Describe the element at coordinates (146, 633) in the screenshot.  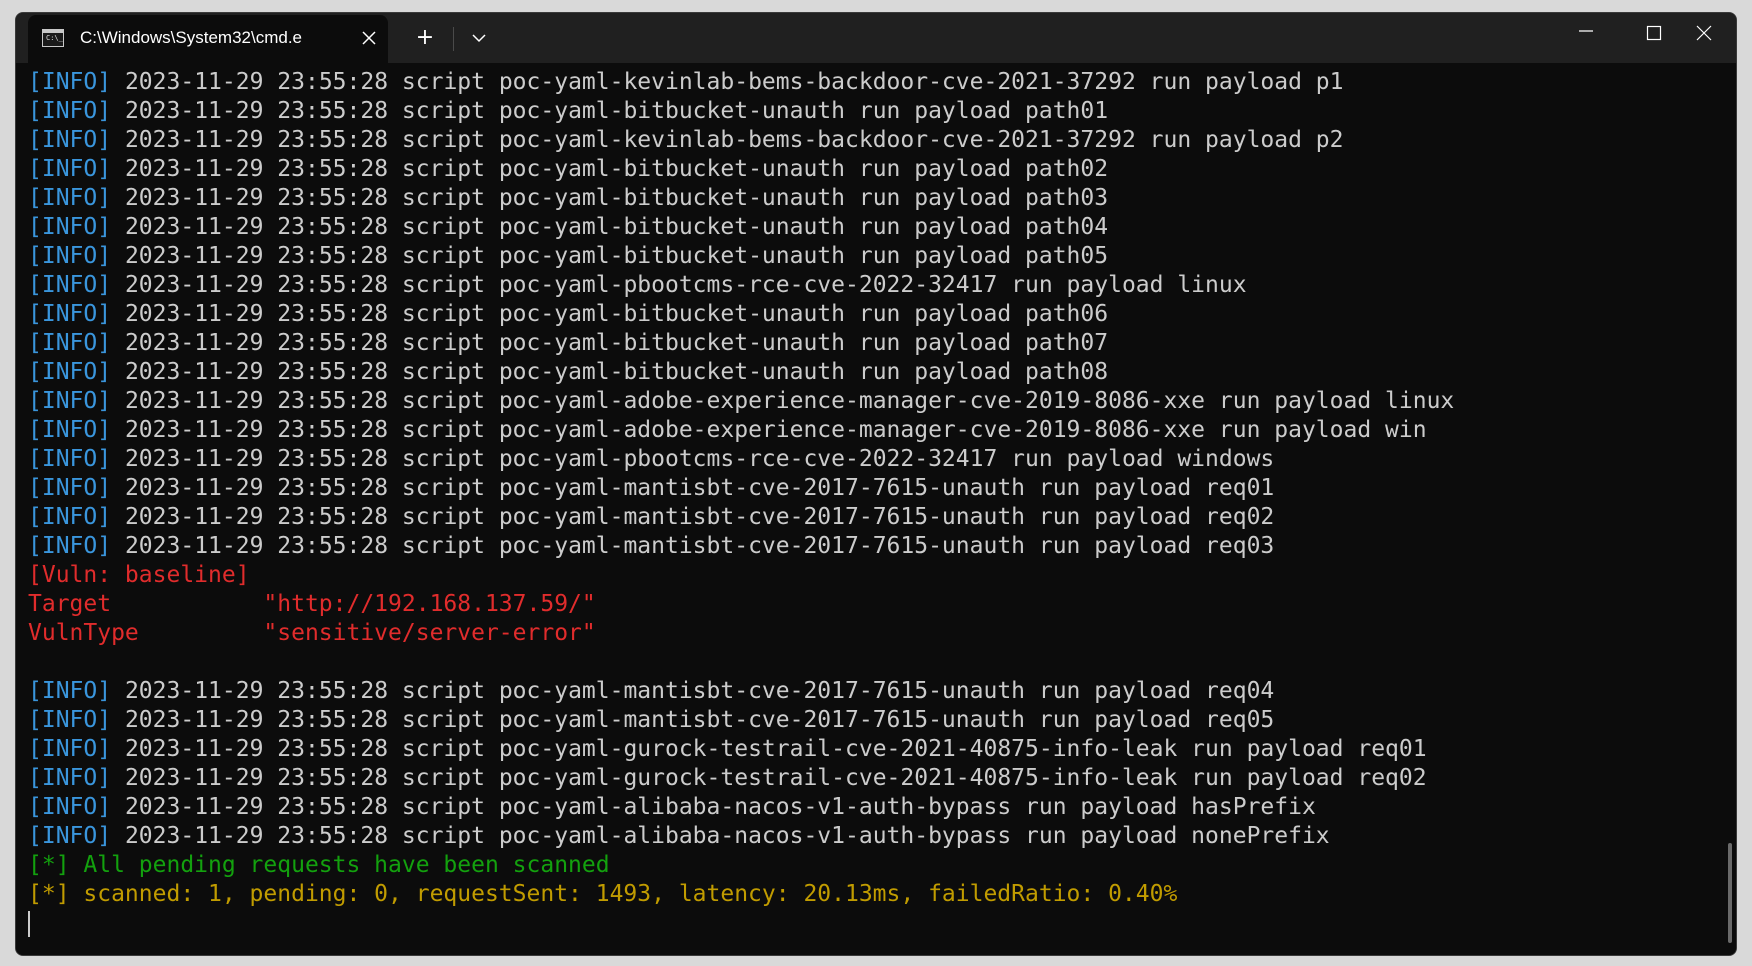
I see `vuln-type-label: VulnType` at that location.